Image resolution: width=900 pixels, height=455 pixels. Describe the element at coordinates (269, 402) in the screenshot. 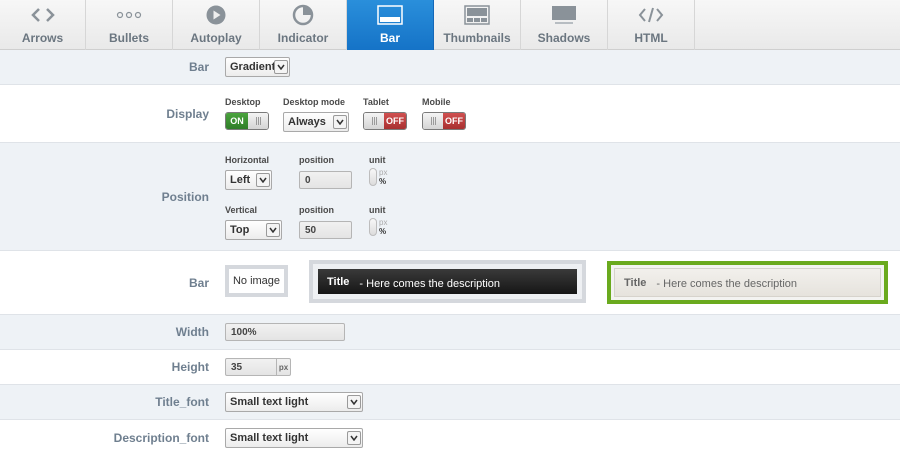

I see `title-font-value: Small text light` at that location.